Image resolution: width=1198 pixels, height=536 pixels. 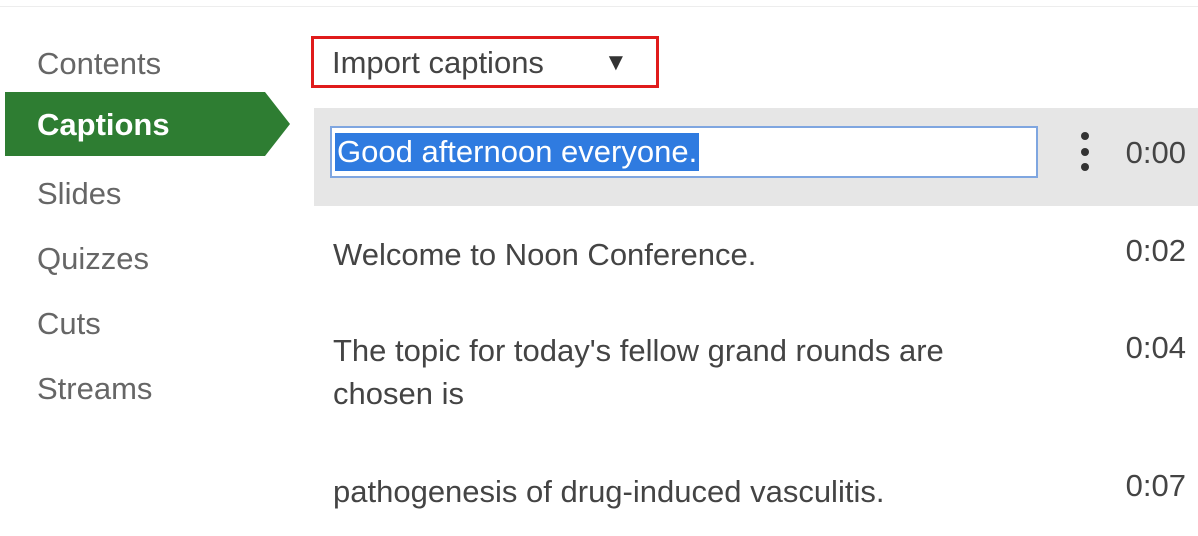 What do you see at coordinates (438, 62) in the screenshot?
I see `import-captions-label: Import captions` at bounding box center [438, 62].